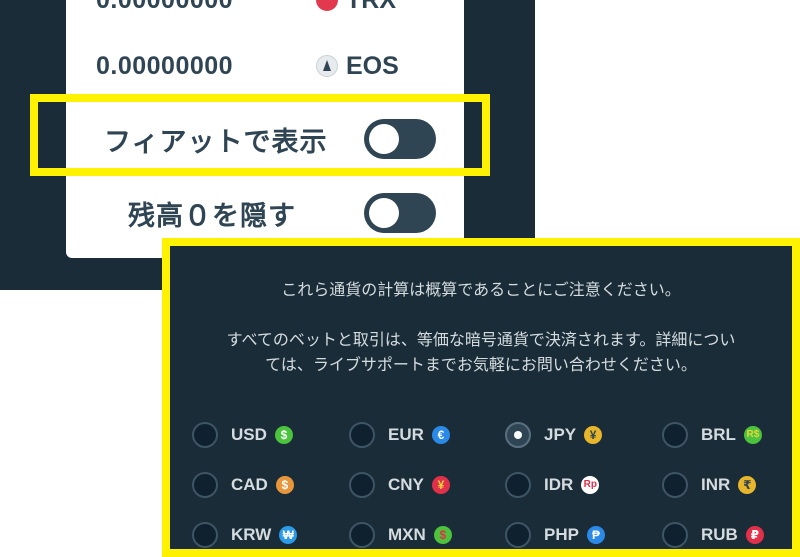 Image resolution: width=800 pixels, height=557 pixels. Describe the element at coordinates (747, 485) in the screenshot. I see `rupee-icon: ₹` at that location.